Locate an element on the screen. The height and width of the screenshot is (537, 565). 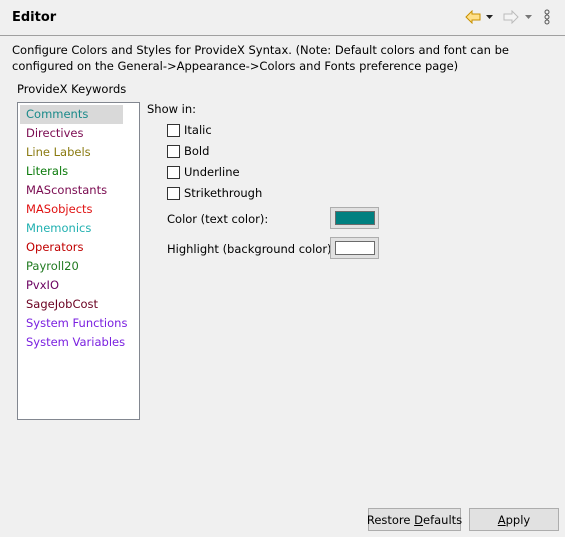
forward-button is located at coordinates (511, 17).